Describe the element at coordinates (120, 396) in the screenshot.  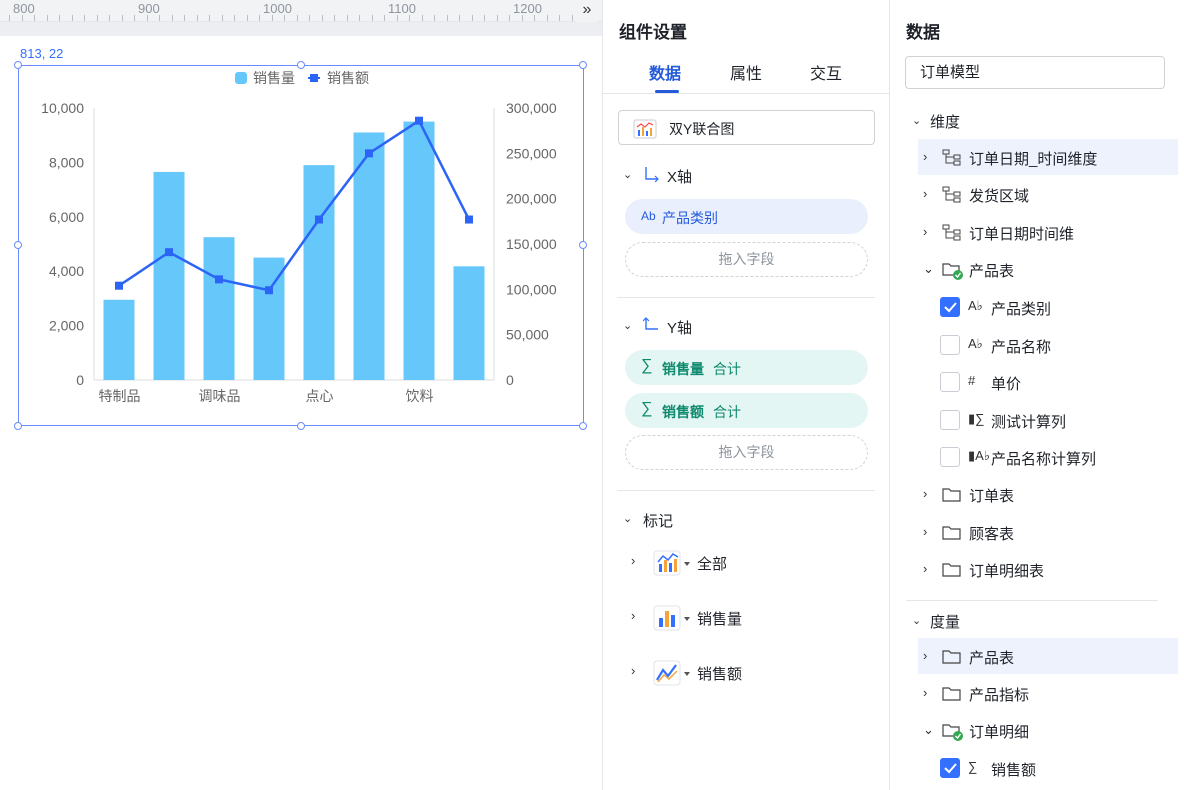
I see `x-axis-tick-label: 特制品` at that location.